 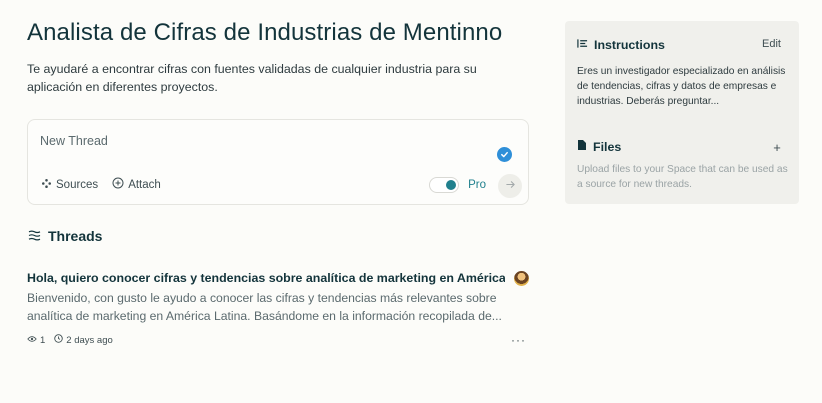 I want to click on new-thread-input: New Thread, so click(x=74, y=141).